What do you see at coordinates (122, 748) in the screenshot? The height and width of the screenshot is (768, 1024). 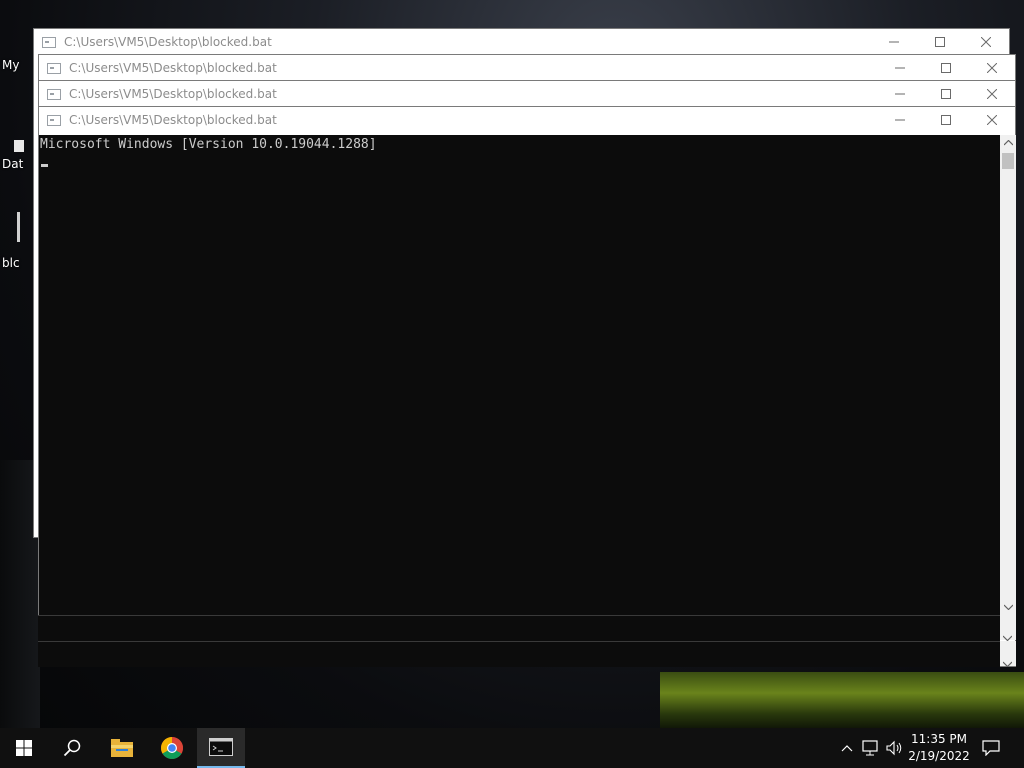 I see `file-explorer-icon` at bounding box center [122, 748].